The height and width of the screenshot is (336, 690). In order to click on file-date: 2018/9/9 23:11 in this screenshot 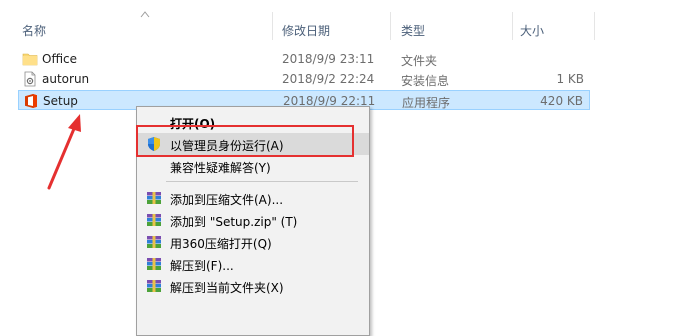, I will do `click(328, 59)`.